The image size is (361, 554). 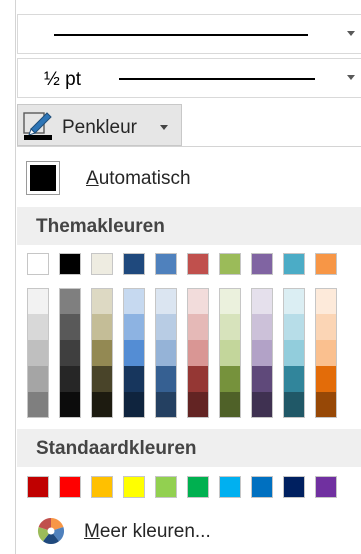 What do you see at coordinates (181, 35) in the screenshot?
I see `line-style-preview` at bounding box center [181, 35].